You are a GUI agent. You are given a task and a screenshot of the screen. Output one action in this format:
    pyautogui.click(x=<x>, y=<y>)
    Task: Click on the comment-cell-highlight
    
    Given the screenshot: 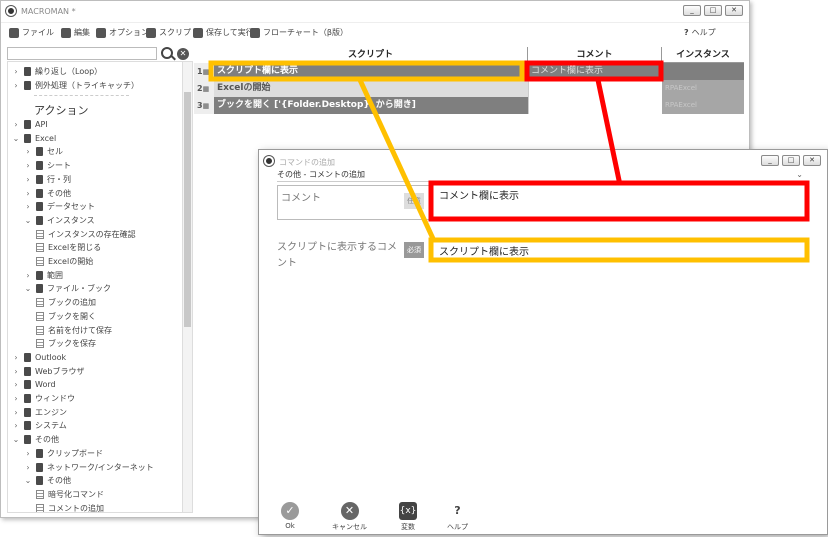 What is the action you would take?
    pyautogui.click(x=594, y=71)
    